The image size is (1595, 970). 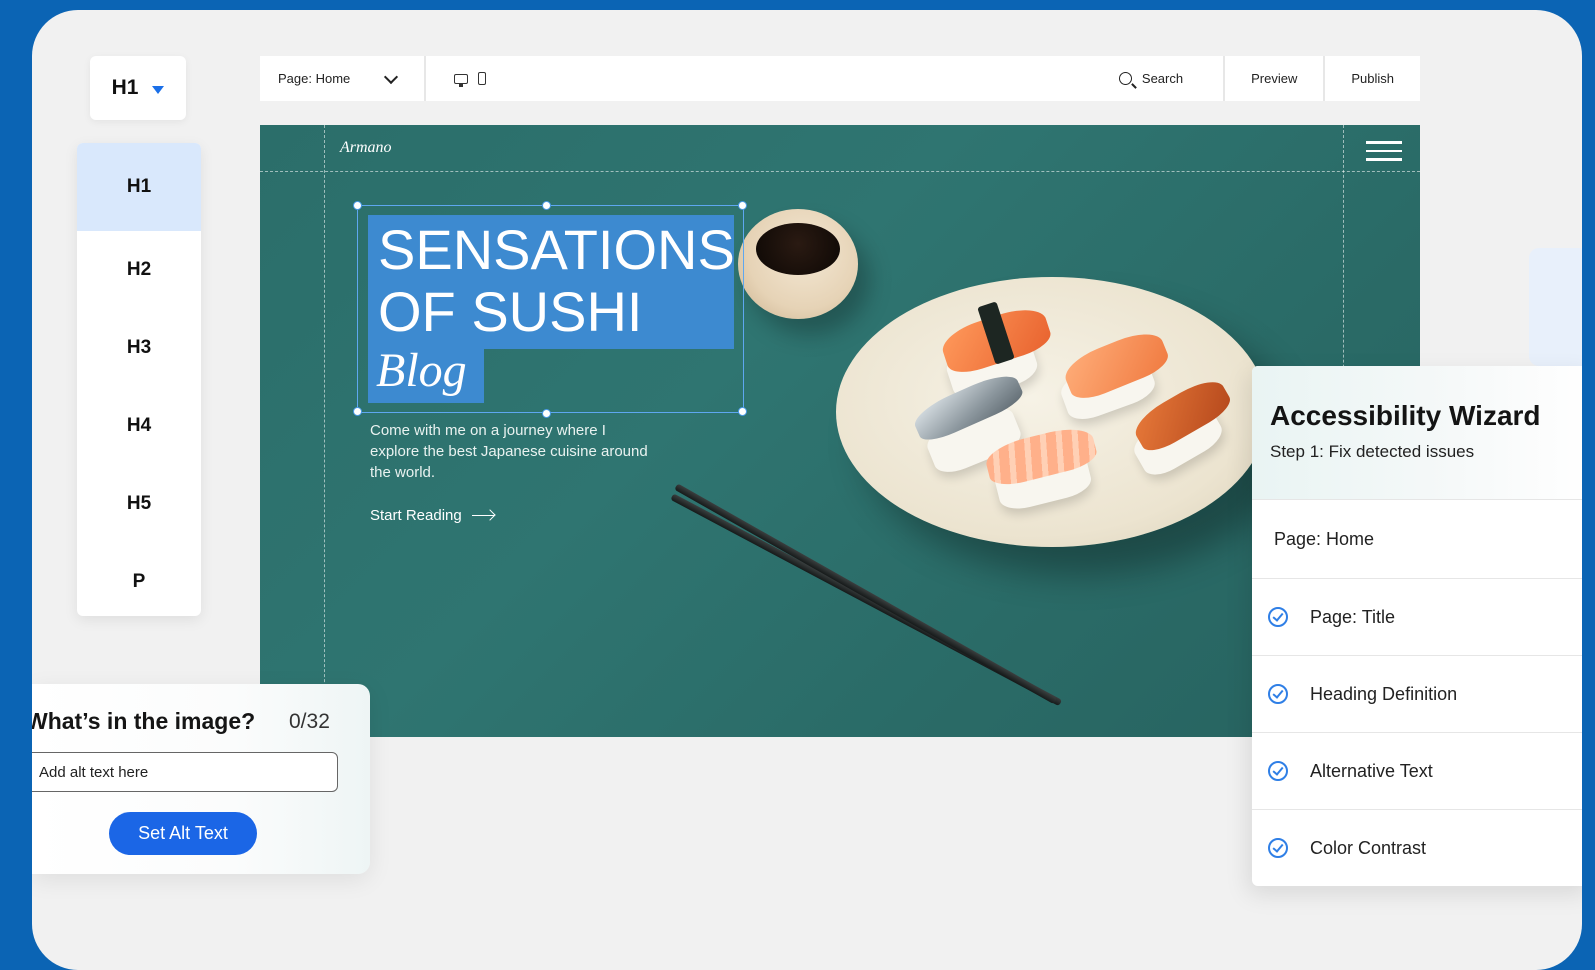 I want to click on heading-options-list: H1 H2 H3 H4 H5 P, so click(x=139, y=379).